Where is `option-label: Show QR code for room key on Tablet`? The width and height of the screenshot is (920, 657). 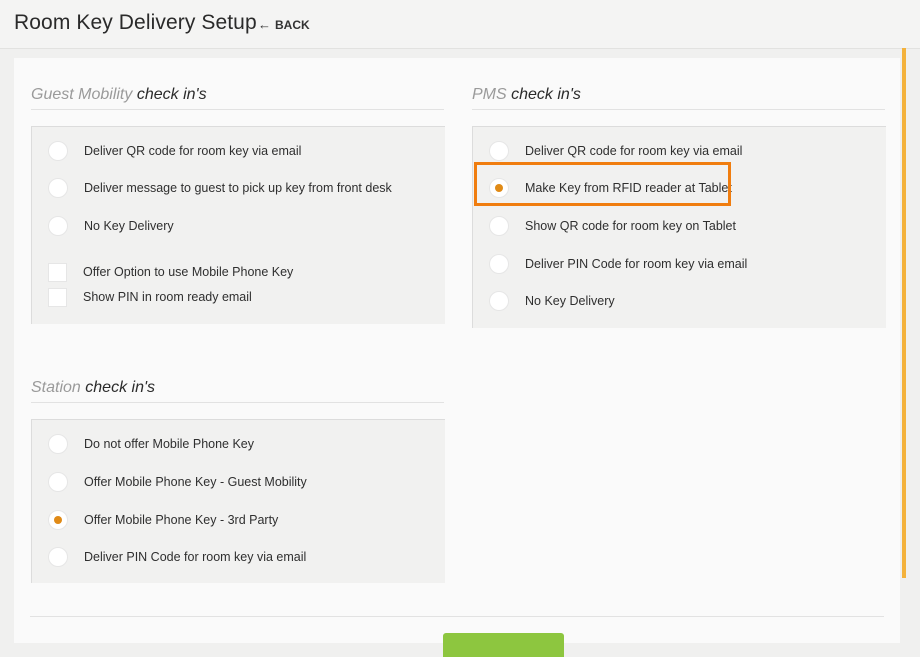
option-label: Show QR code for room key on Tablet is located at coordinates (630, 226).